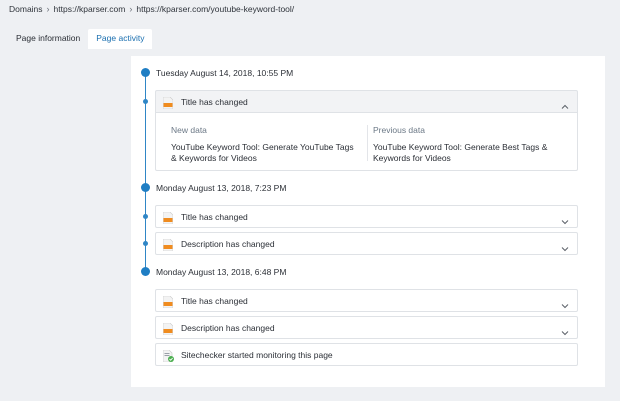 The height and width of the screenshot is (401, 620). Describe the element at coordinates (221, 272) in the screenshot. I see `group-date: Monday August 13, 2018, 6:48 PM` at that location.